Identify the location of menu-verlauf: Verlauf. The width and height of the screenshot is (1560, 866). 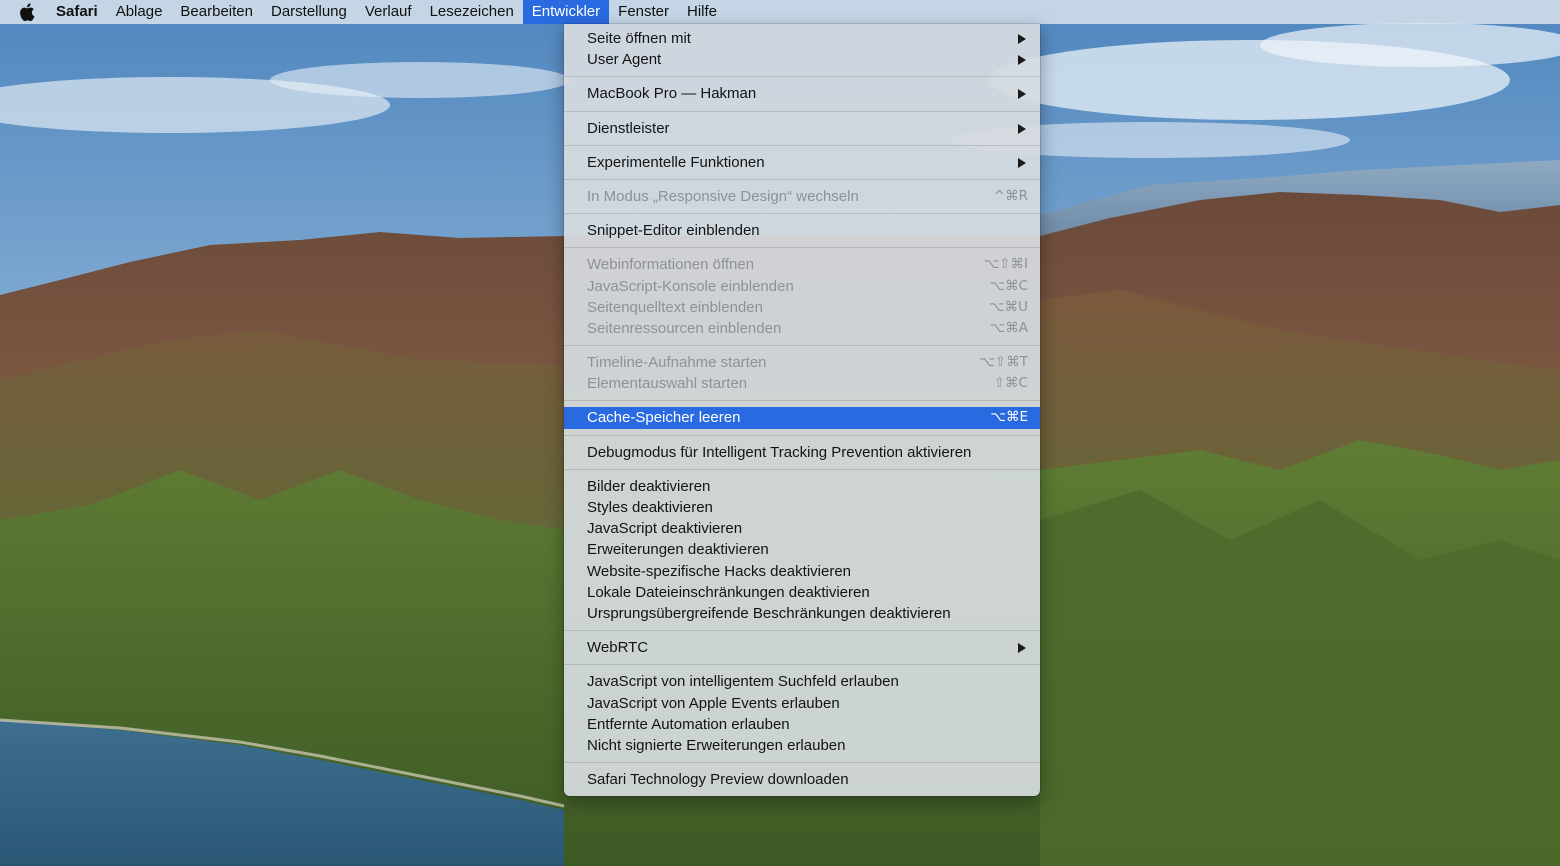
(388, 12).